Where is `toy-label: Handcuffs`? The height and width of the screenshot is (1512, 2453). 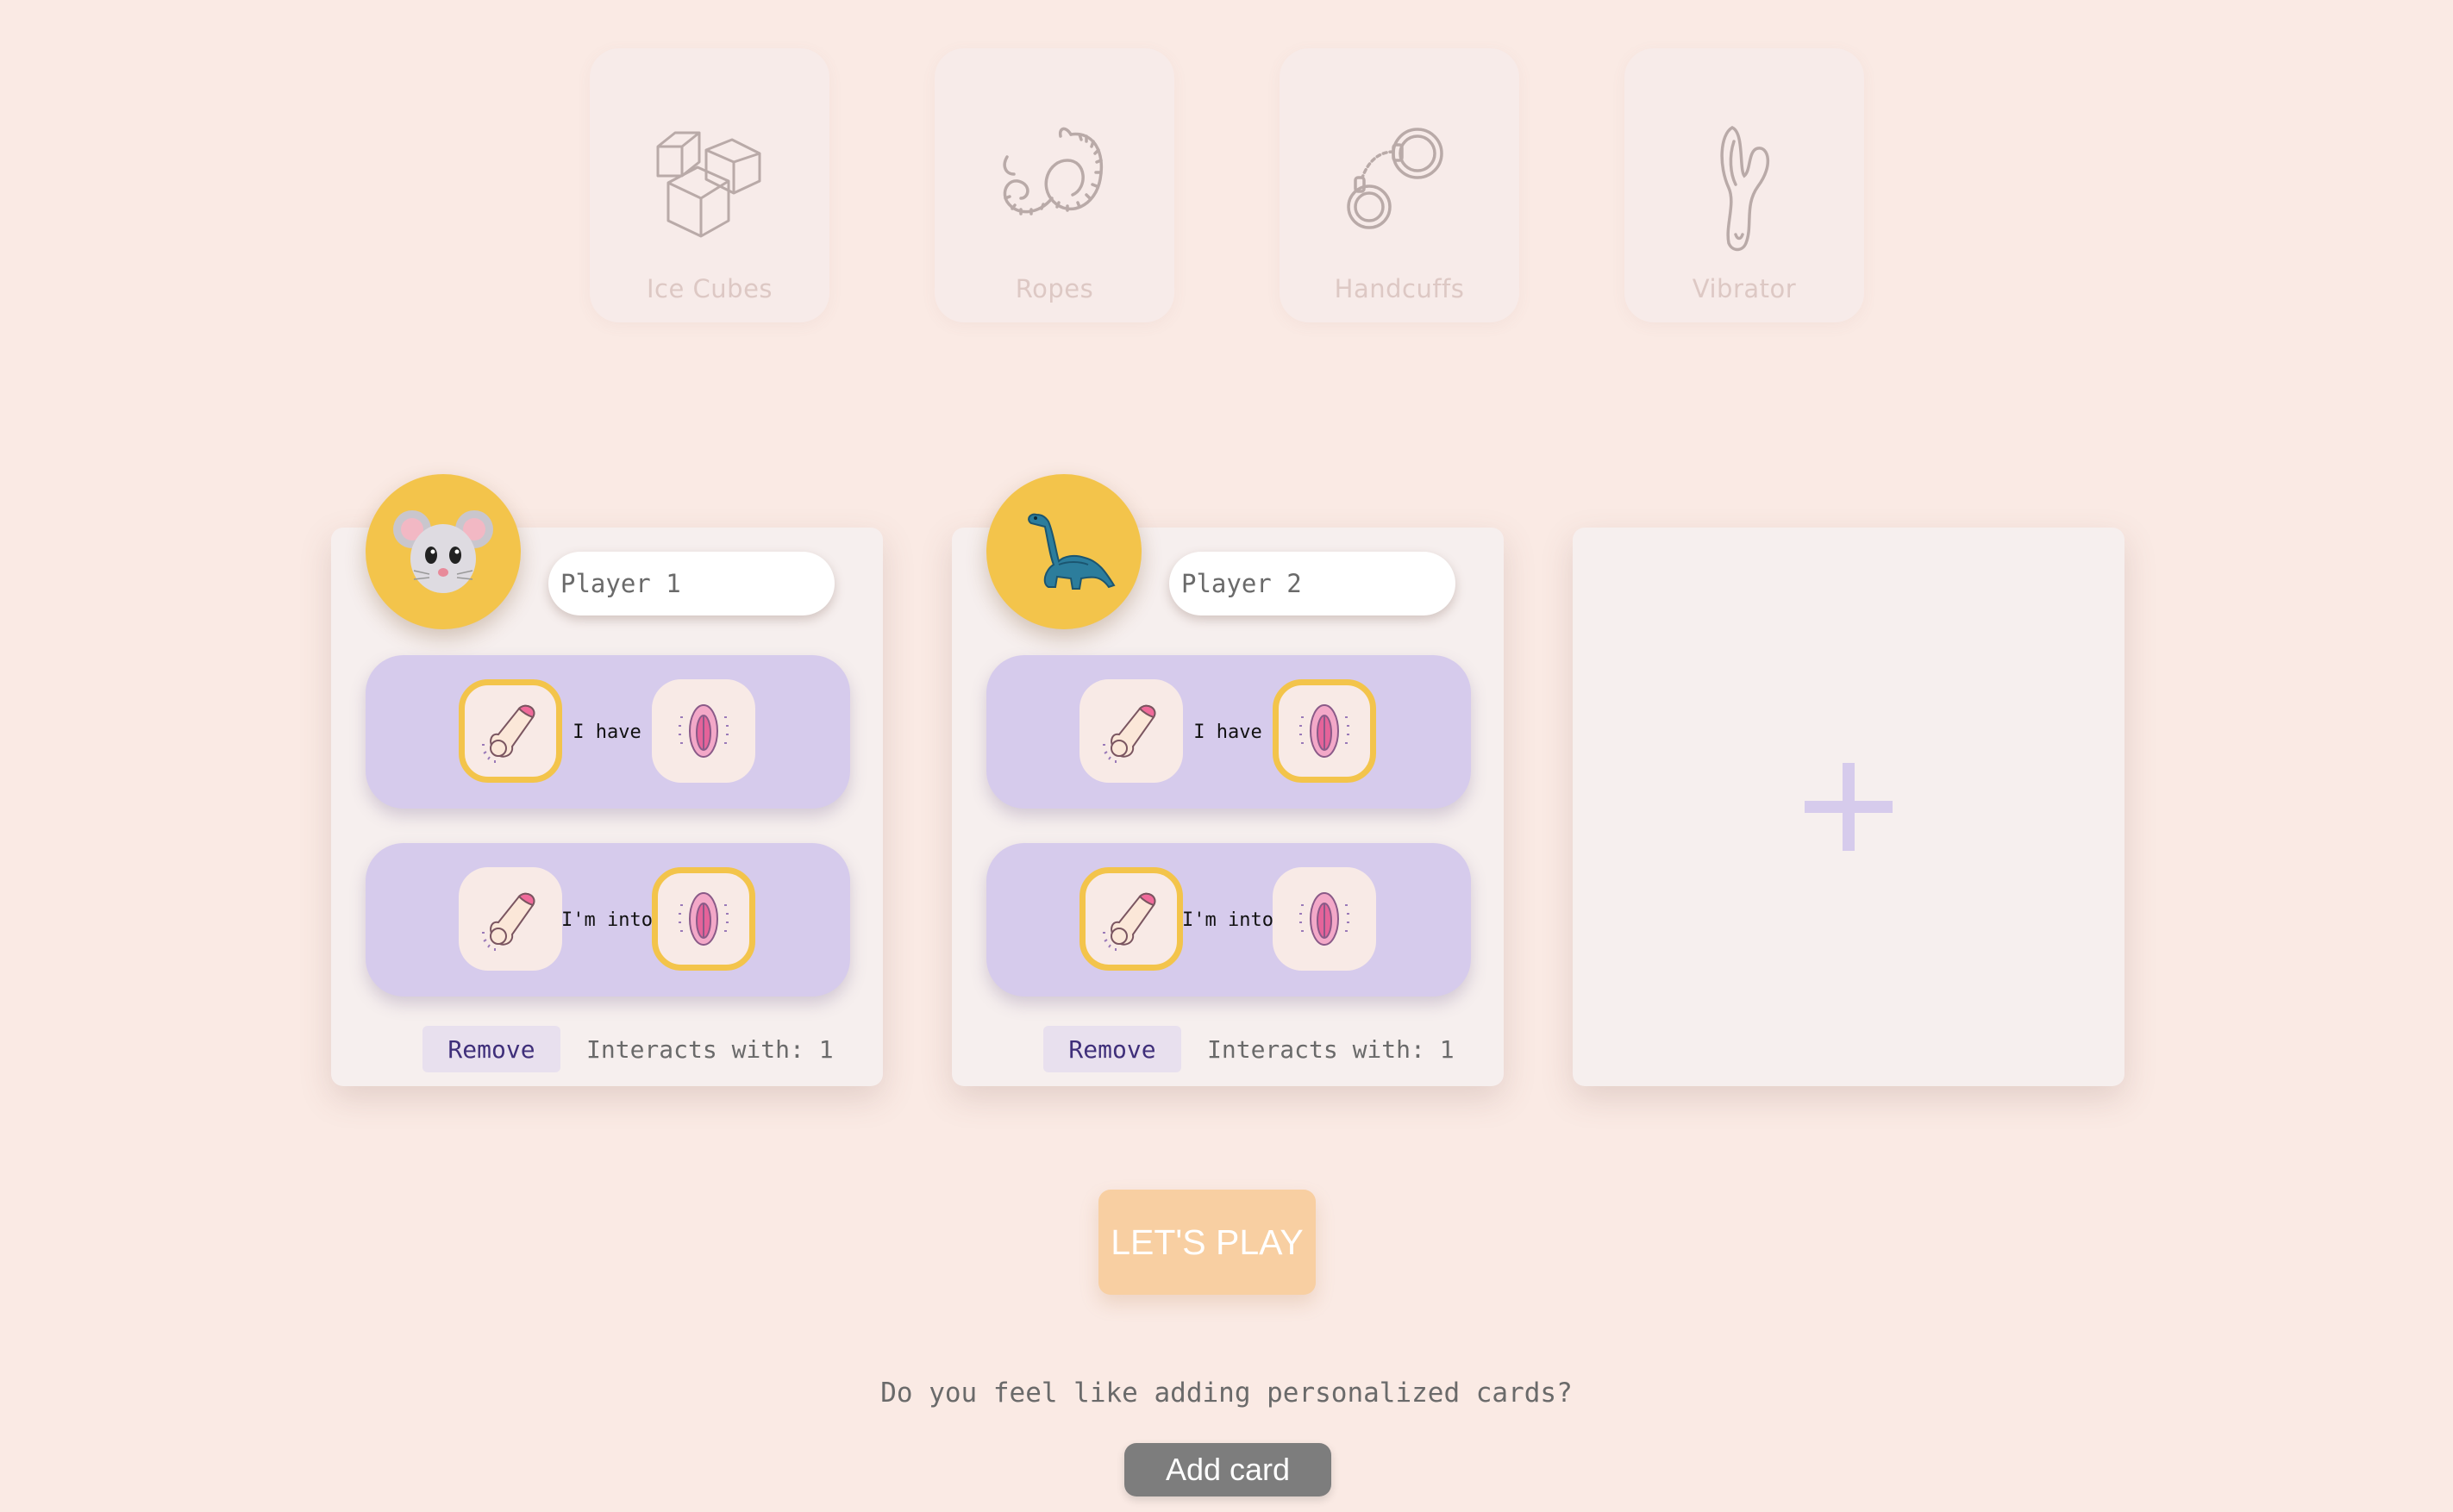
toy-label: Handcuffs is located at coordinates (1399, 288).